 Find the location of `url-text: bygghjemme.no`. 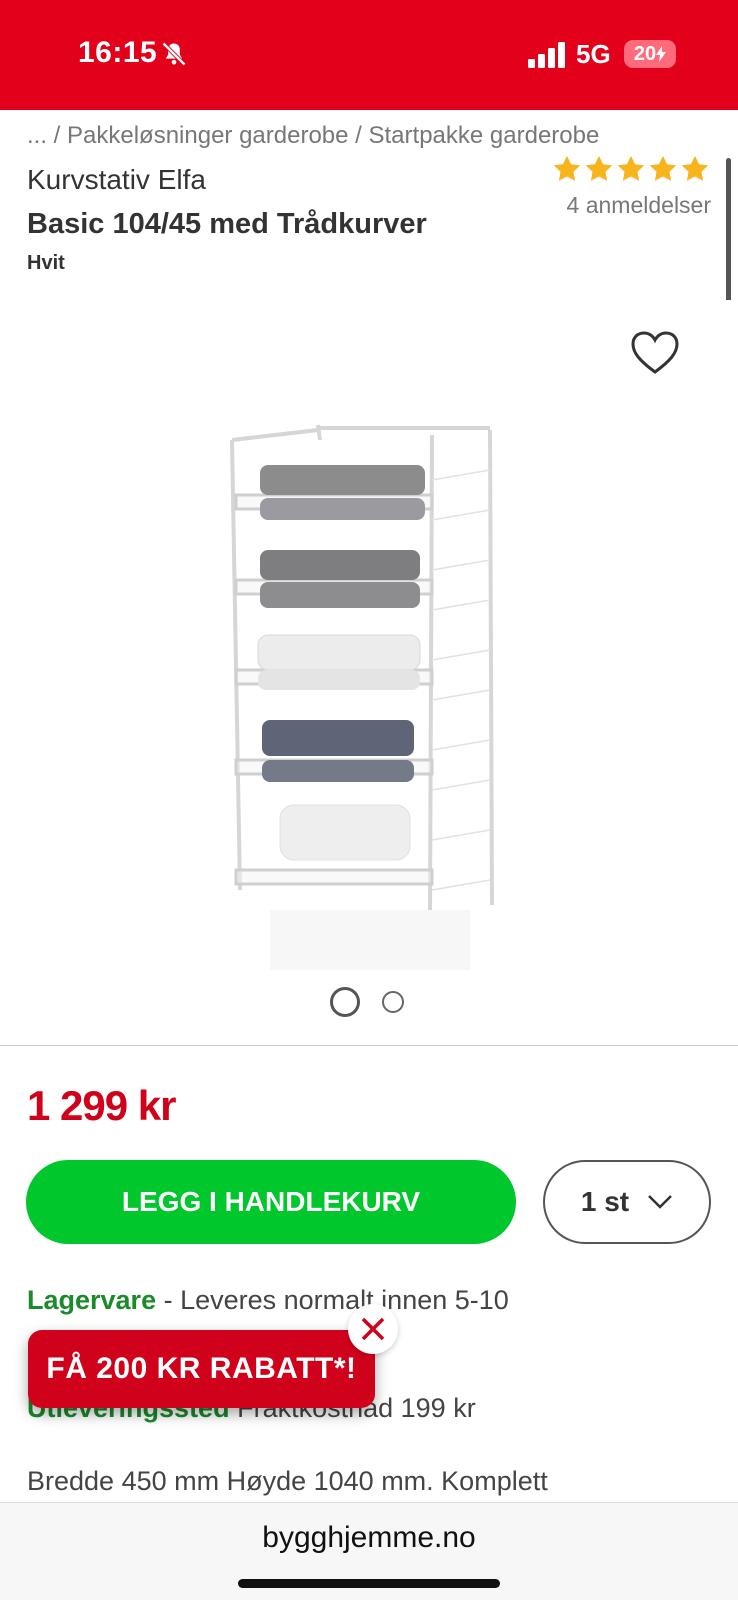

url-text: bygghjemme.no is located at coordinates (369, 1538).